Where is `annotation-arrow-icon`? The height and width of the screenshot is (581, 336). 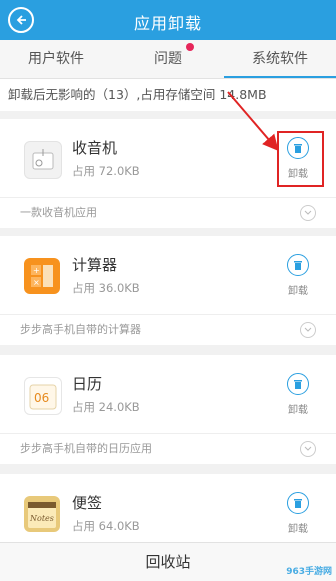
annotation-arrow-icon is located at coordinates (253, 121).